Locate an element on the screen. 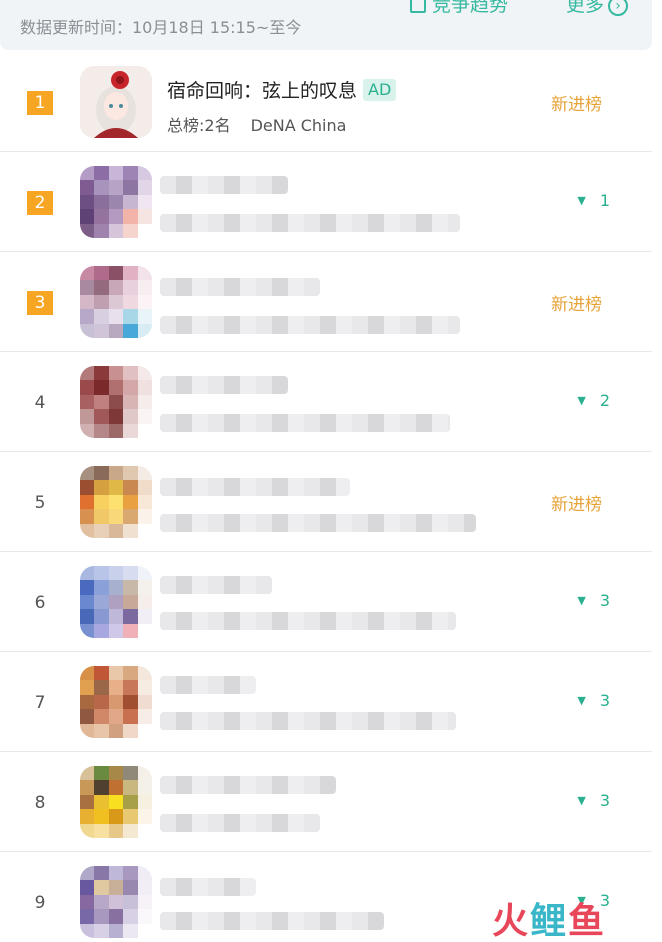  developer-name: DeNA China is located at coordinates (298, 125).